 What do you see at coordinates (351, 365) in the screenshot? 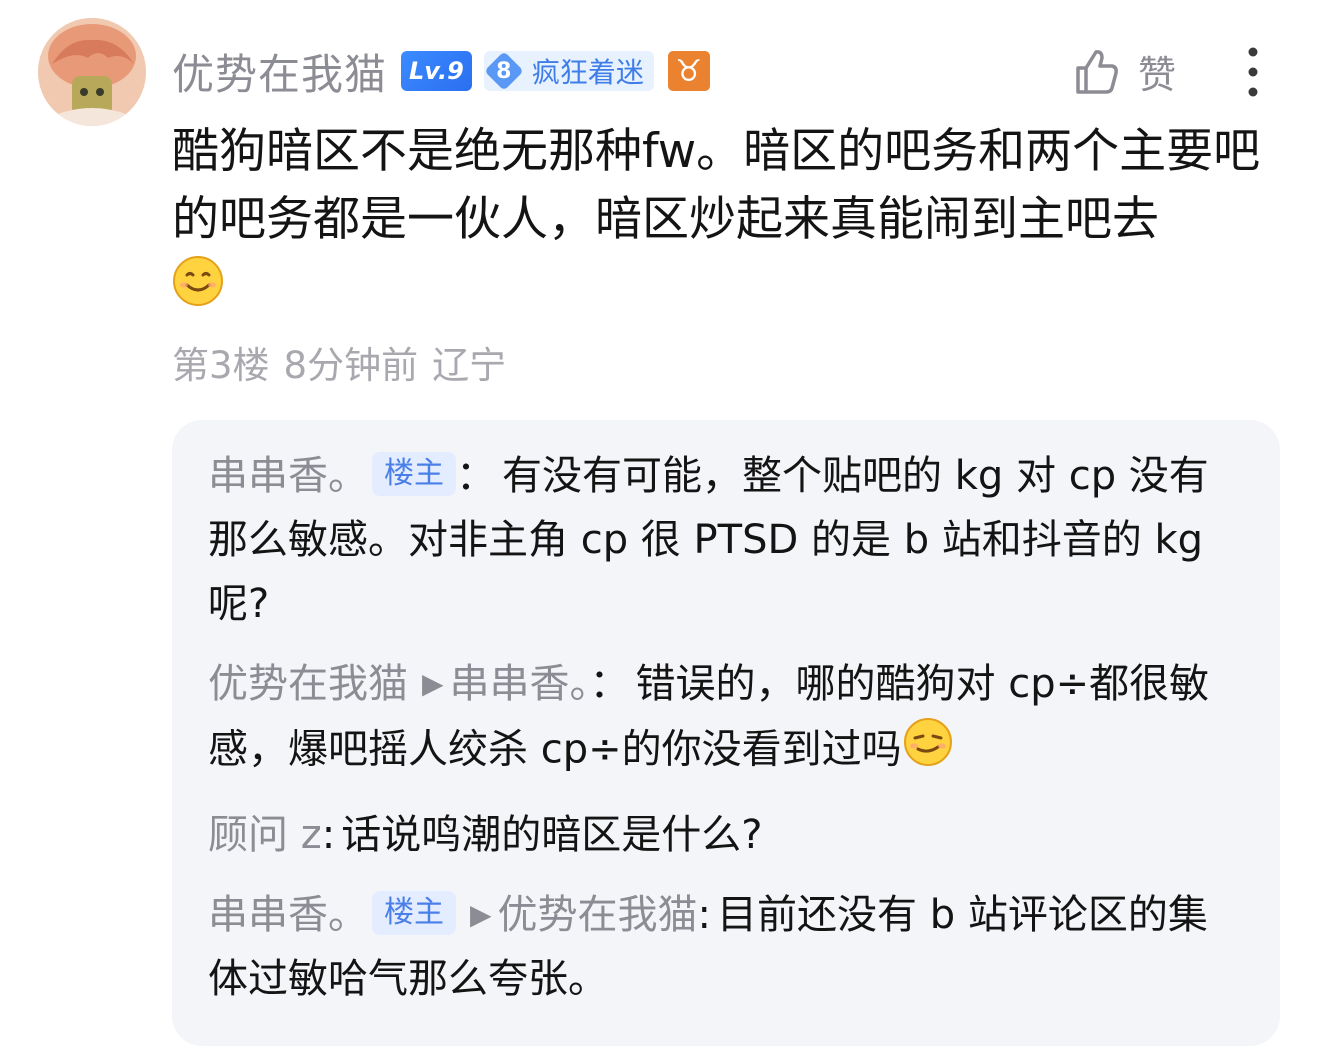
I see `timestamp: 8分钟前` at bounding box center [351, 365].